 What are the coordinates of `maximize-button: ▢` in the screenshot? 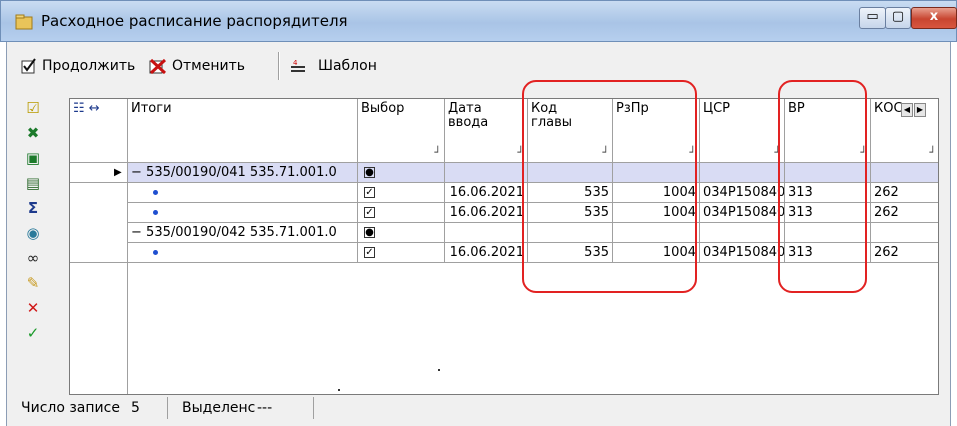 It's located at (898, 18).